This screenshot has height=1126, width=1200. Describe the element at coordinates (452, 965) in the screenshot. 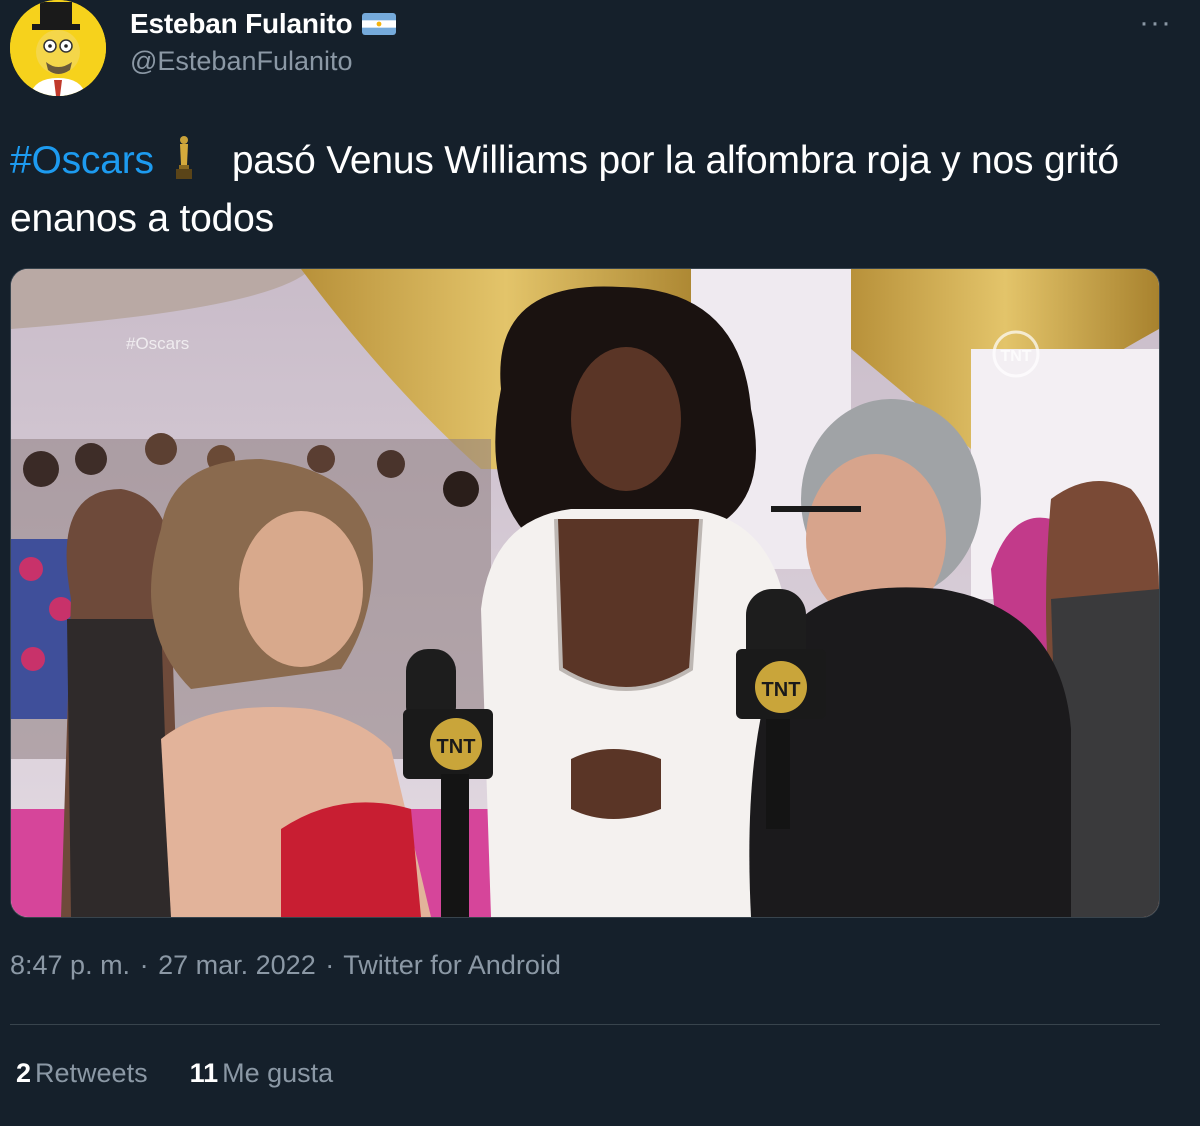

I see `tweet-source: Twitter for Android` at that location.